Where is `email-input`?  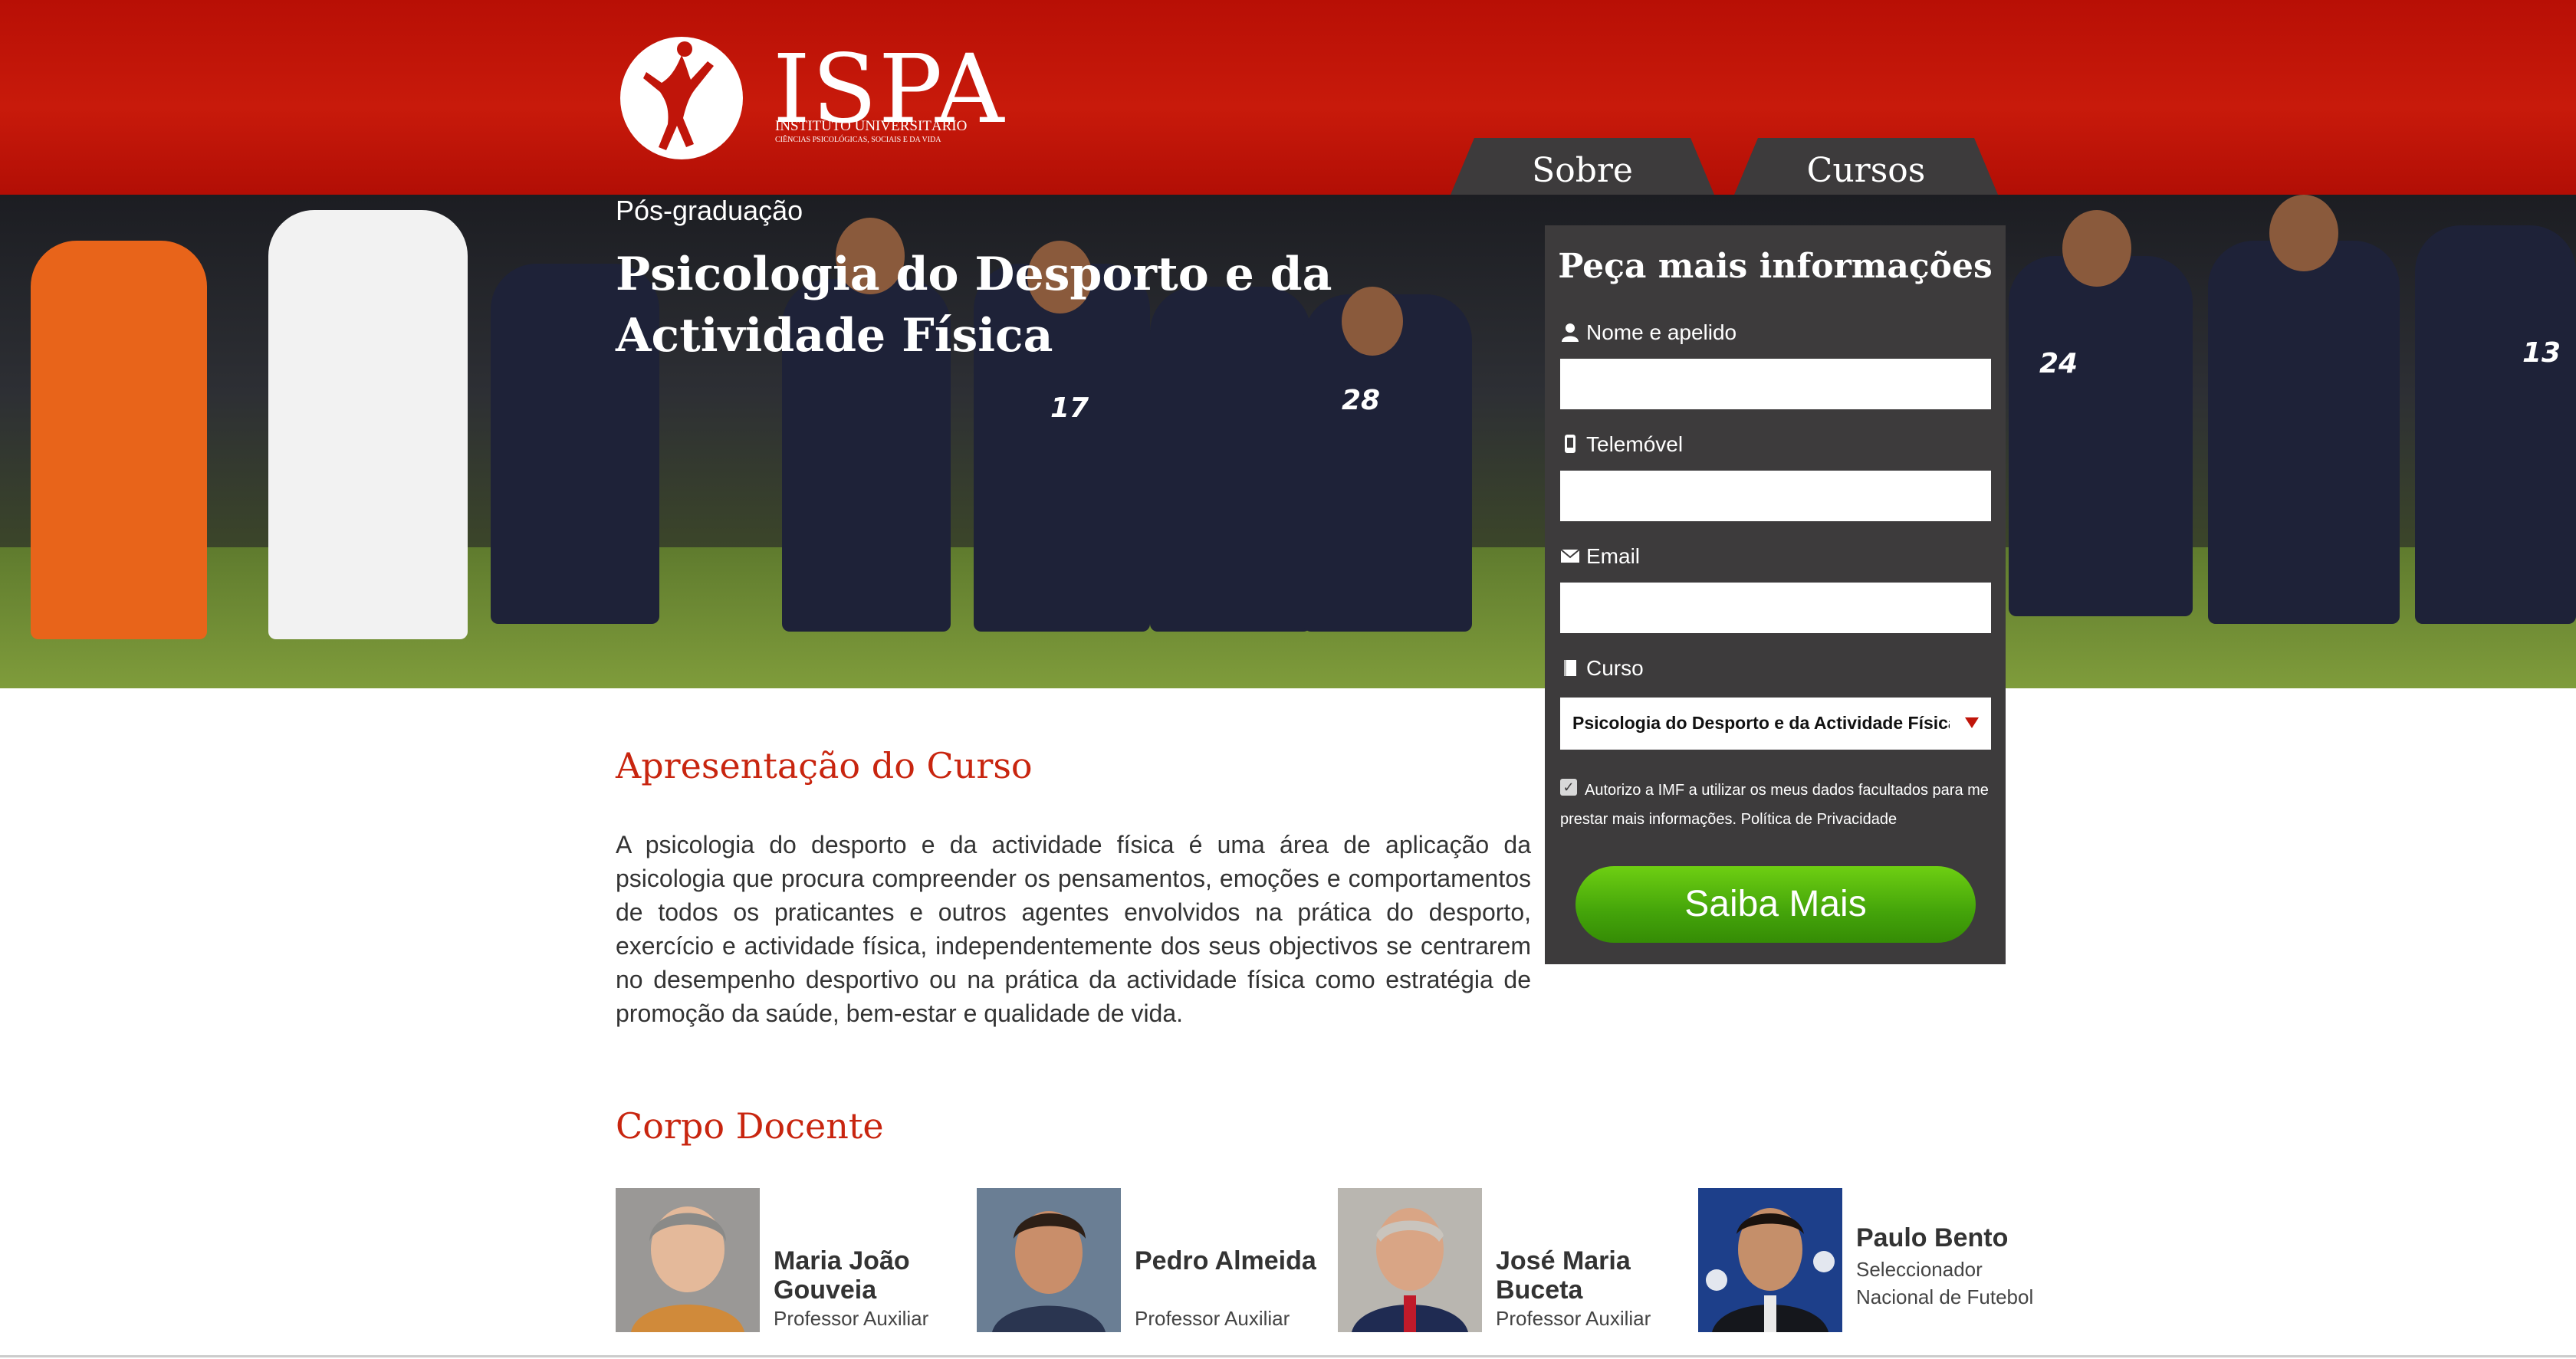
email-input is located at coordinates (1776, 608).